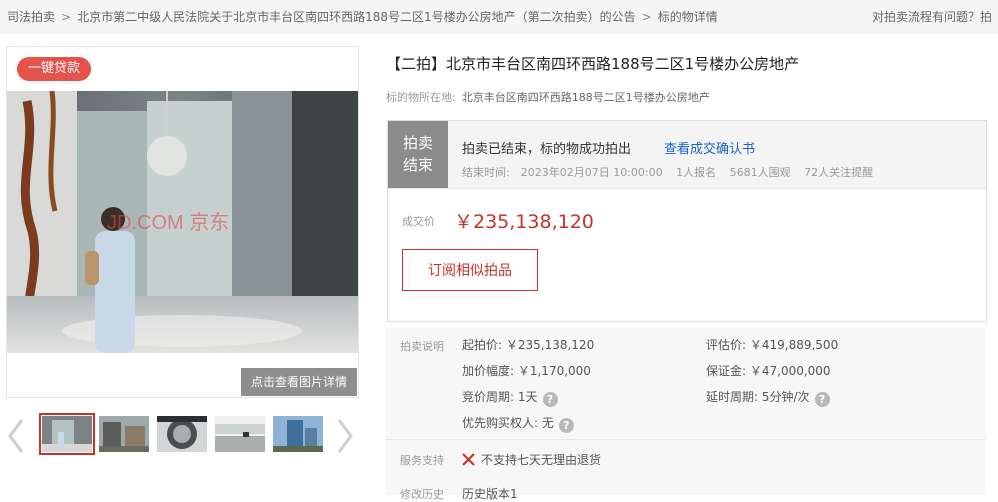 The image size is (998, 502). I want to click on priority-buyer-text: 优先购买权人: 无, so click(508, 423).